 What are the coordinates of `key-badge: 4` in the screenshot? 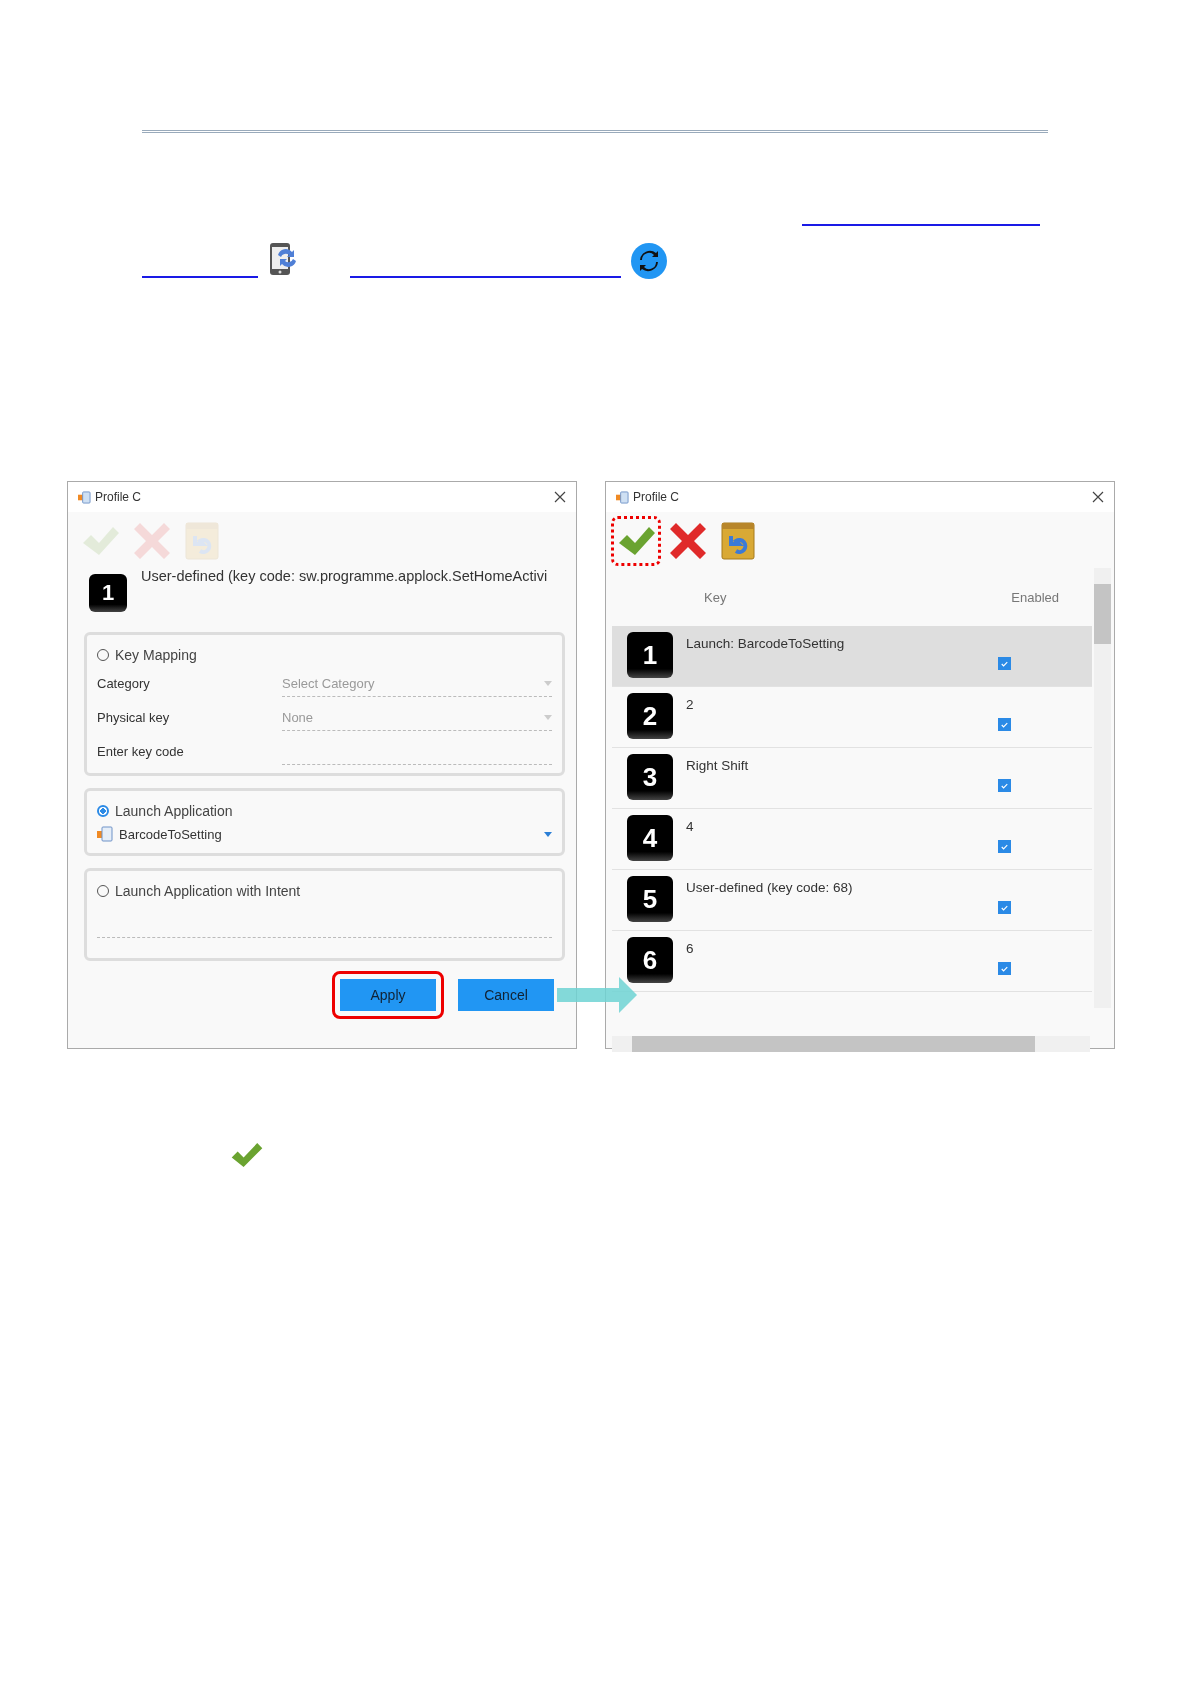 It's located at (650, 838).